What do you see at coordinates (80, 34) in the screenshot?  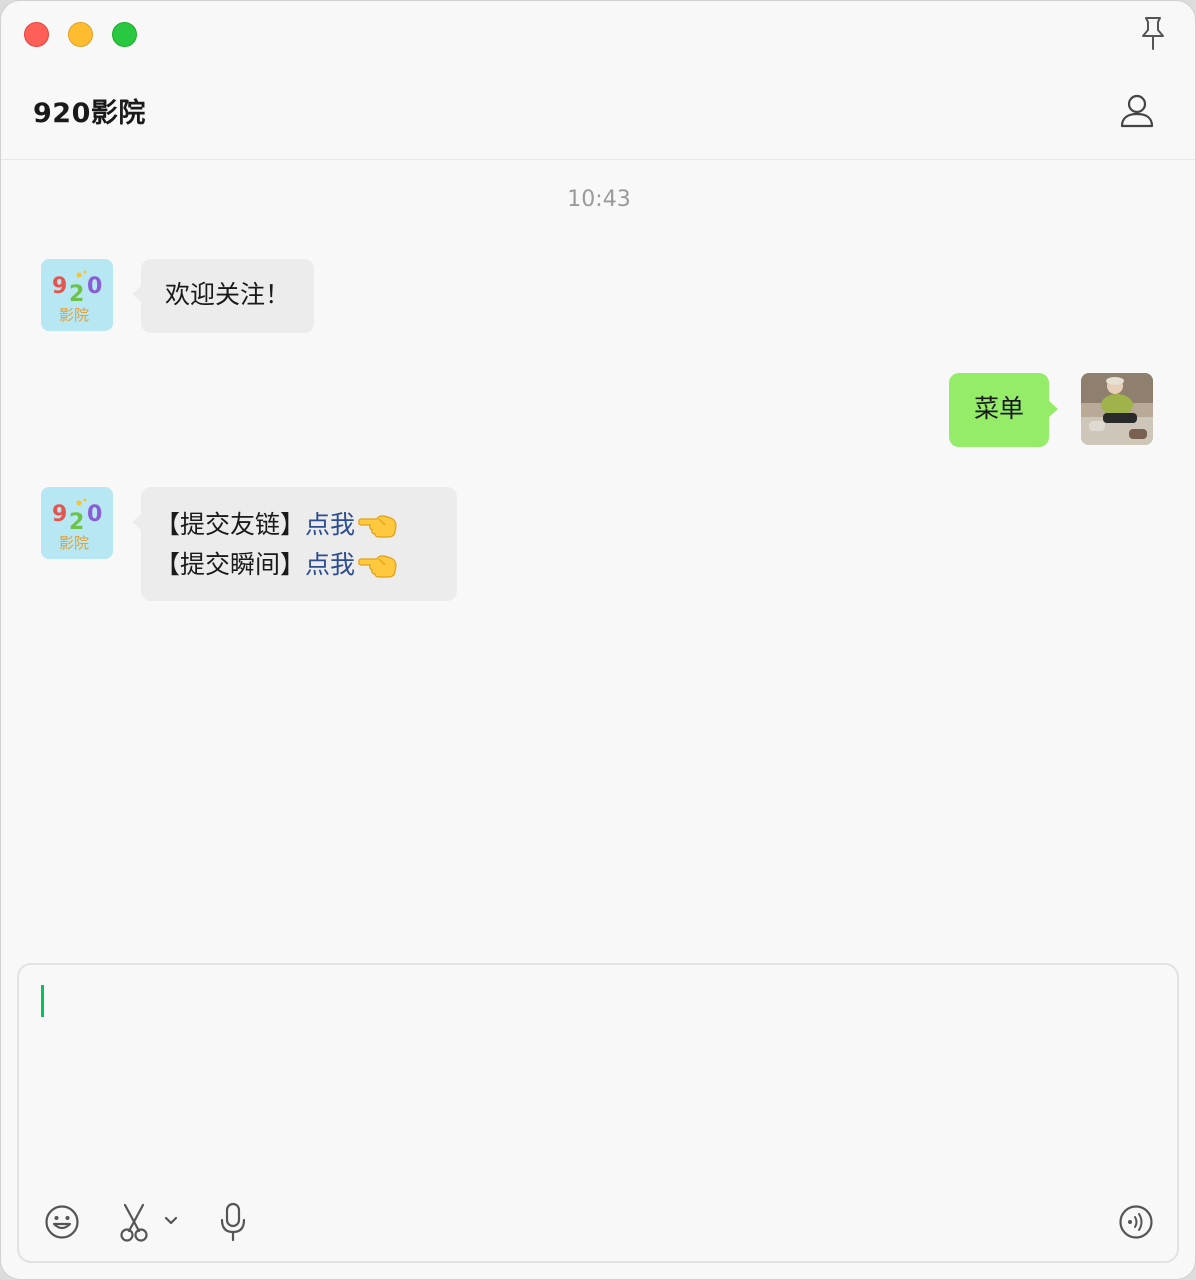 I see `minimize-window-button` at bounding box center [80, 34].